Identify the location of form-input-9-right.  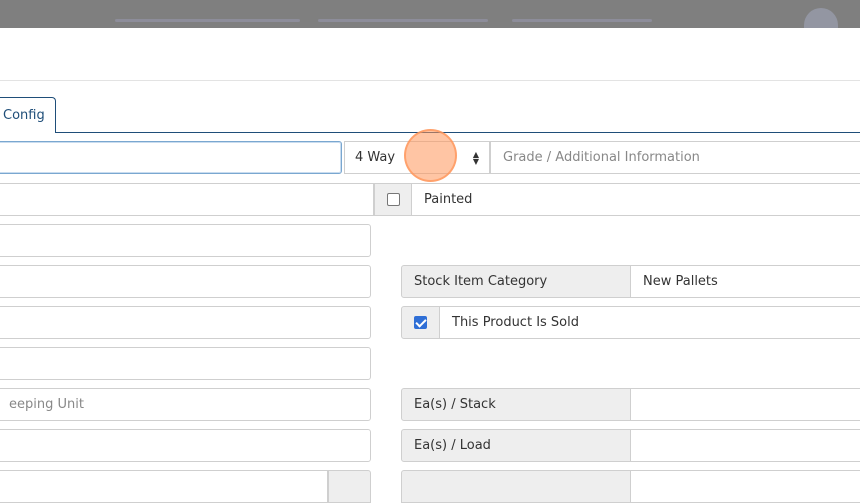
(745, 486).